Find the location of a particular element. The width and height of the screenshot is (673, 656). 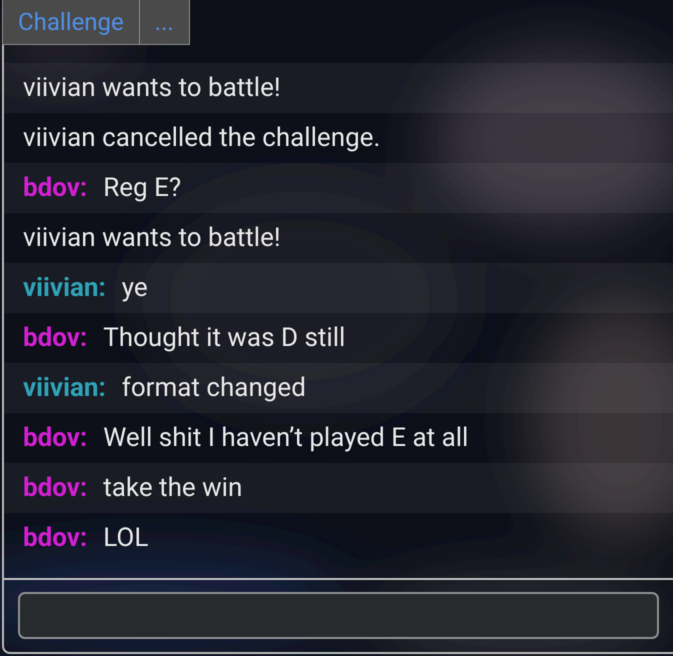

message-text: ye is located at coordinates (135, 288).